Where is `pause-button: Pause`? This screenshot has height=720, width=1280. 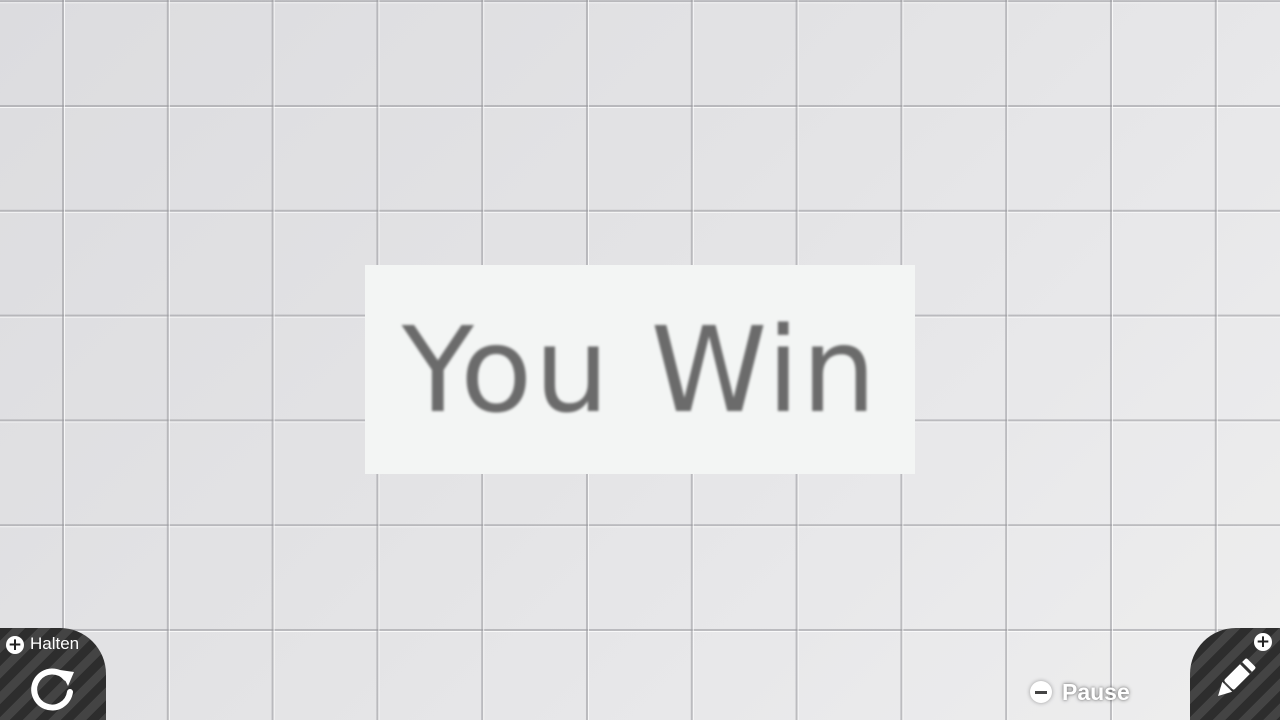 pause-button: Pause is located at coordinates (1080, 692).